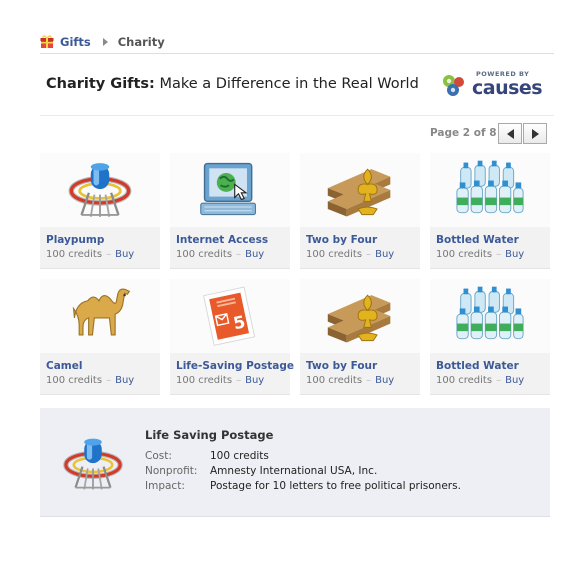 This screenshot has height=580, width=578. What do you see at coordinates (453, 85) in the screenshot?
I see `causes-logo-icon` at bounding box center [453, 85].